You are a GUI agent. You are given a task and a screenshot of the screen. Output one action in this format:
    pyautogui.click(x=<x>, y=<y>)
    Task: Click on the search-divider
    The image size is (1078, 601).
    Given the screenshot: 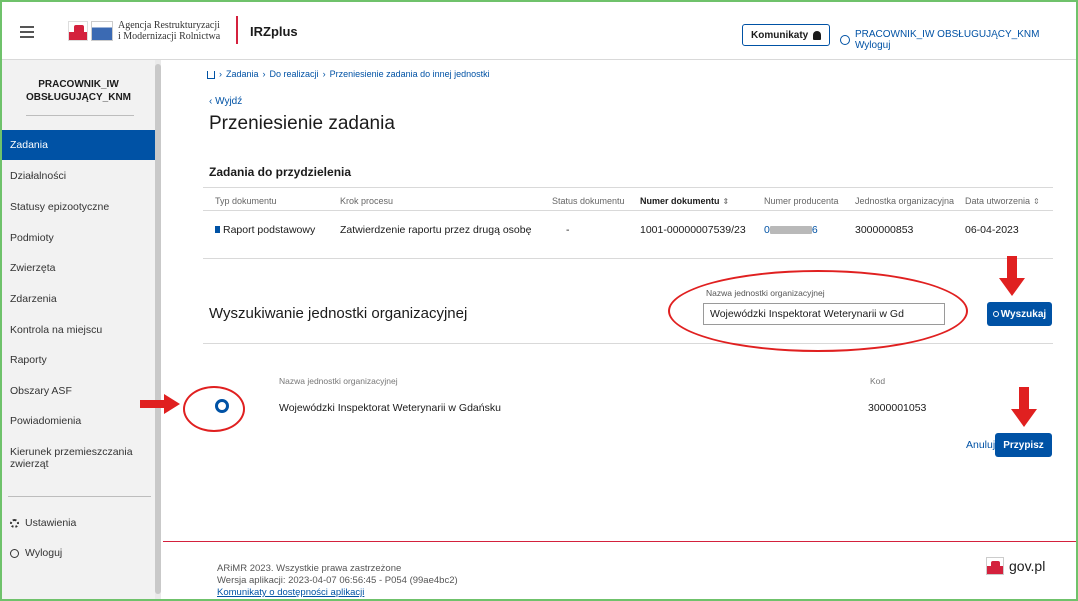 What is the action you would take?
    pyautogui.click(x=628, y=343)
    